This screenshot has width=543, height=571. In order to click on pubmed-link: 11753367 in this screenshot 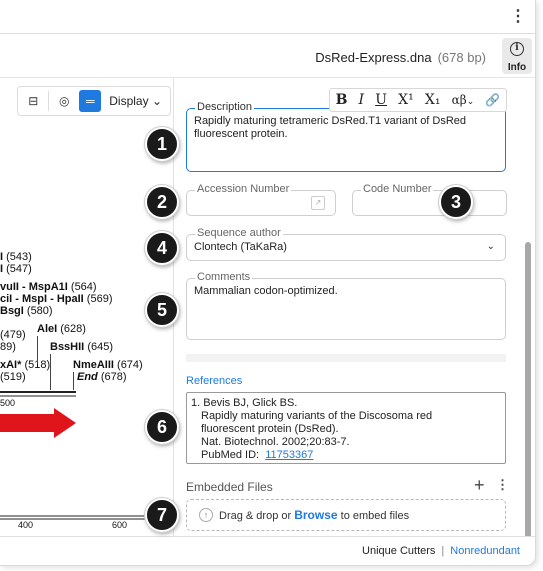, I will do `click(289, 455)`.